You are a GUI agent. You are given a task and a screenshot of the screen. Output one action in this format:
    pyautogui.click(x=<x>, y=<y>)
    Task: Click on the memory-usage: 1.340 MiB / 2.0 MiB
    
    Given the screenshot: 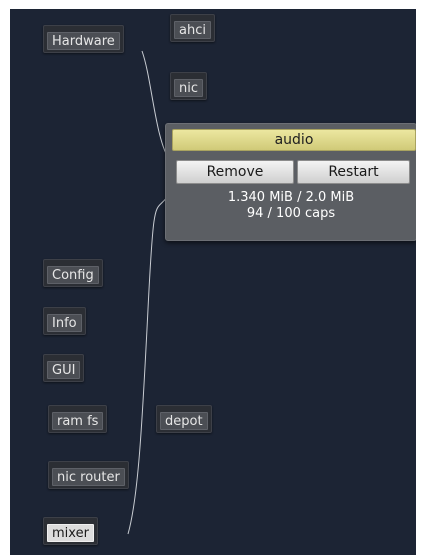 What is the action you would take?
    pyautogui.click(x=291, y=197)
    